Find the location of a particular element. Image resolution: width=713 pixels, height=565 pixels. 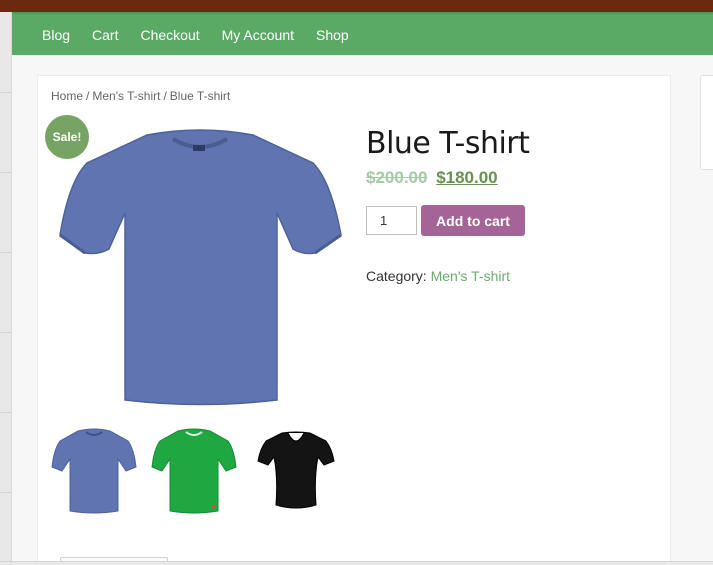

browser-top-strip is located at coordinates (356, 6).